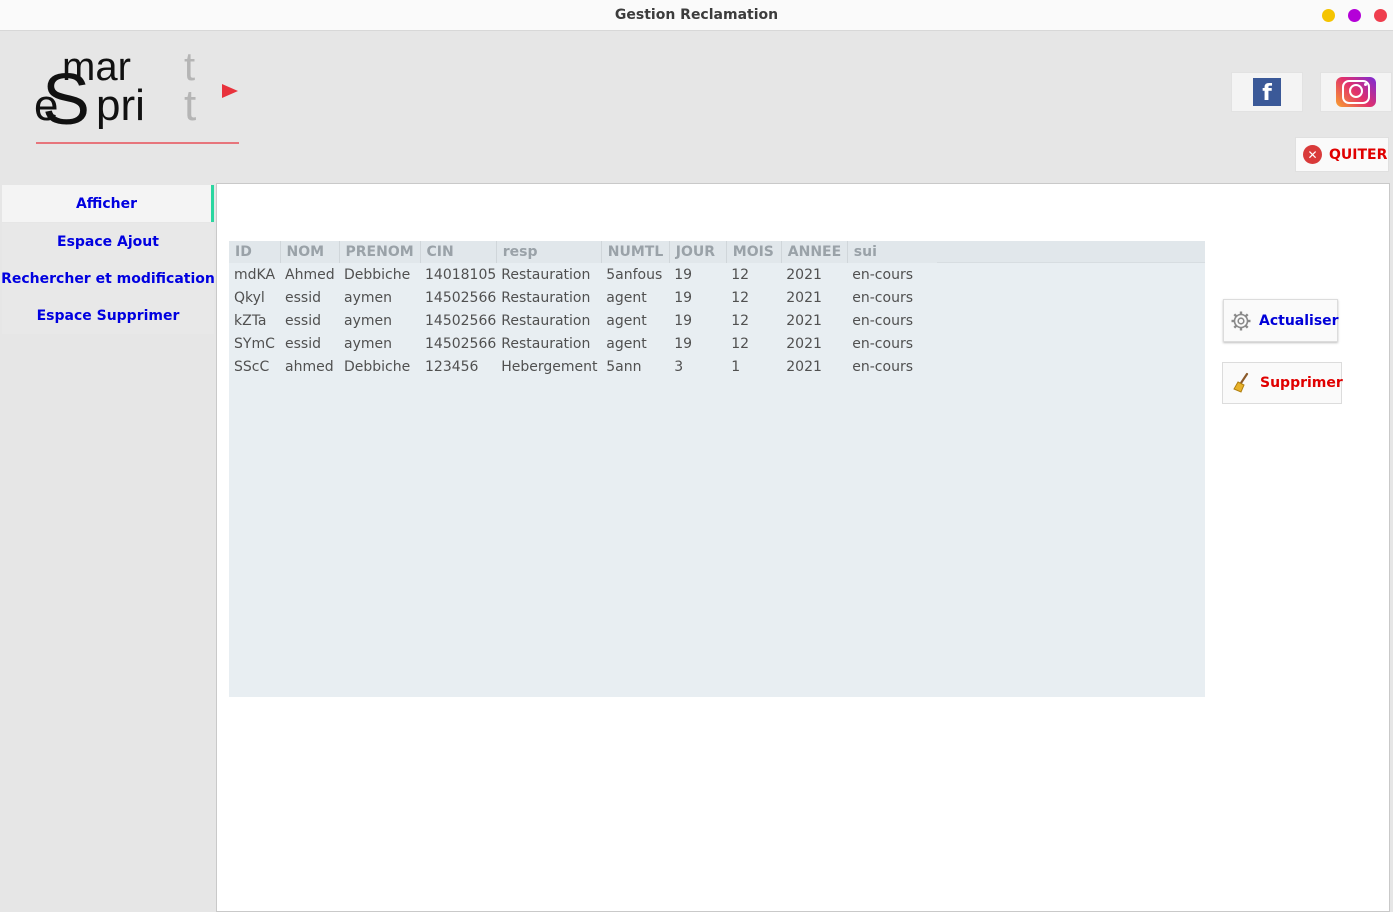  I want to click on facebook-icon: f, so click(1267, 92).